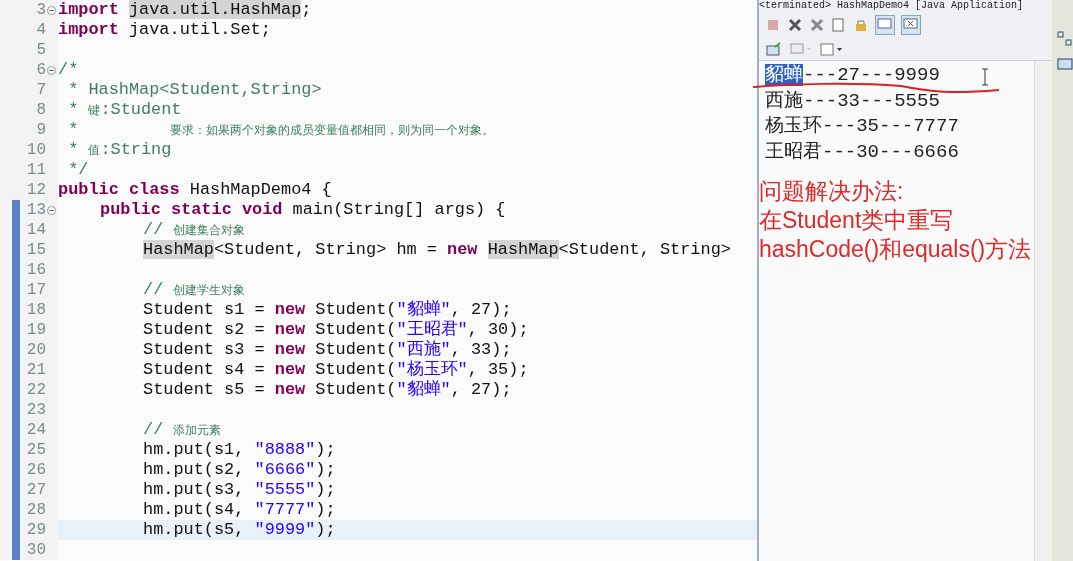 Image resolution: width=1073 pixels, height=561 pixels. What do you see at coordinates (35, 530) in the screenshot?
I see `line-number: 29` at bounding box center [35, 530].